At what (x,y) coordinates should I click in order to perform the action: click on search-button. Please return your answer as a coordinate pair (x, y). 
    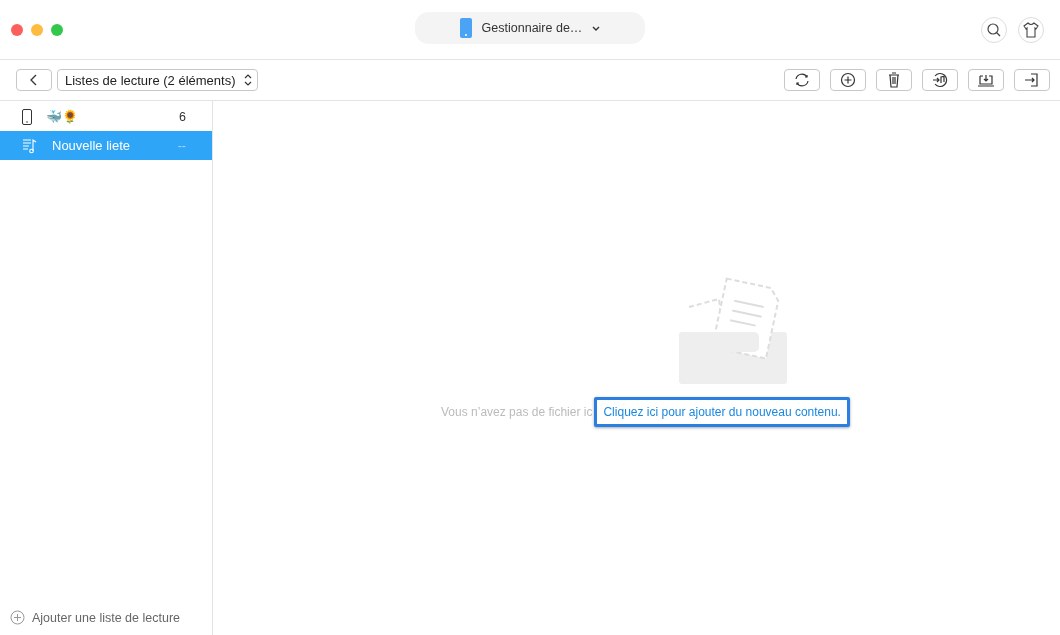
    Looking at the image, I should click on (994, 29).